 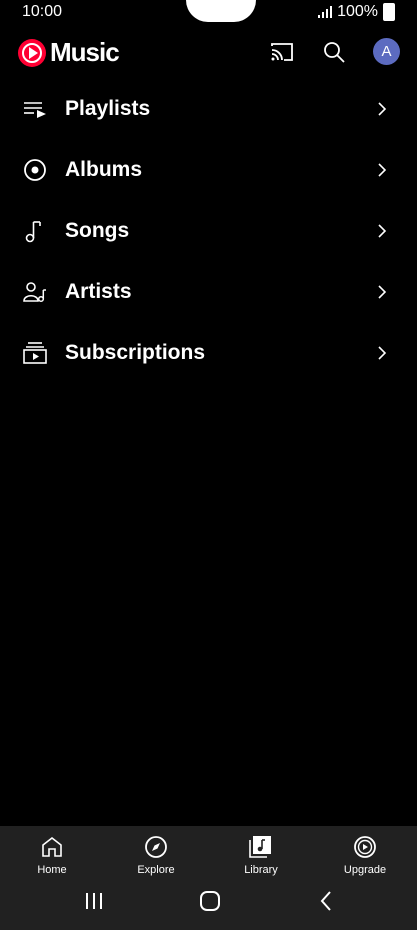 I want to click on artist-icon, so click(x=34, y=291).